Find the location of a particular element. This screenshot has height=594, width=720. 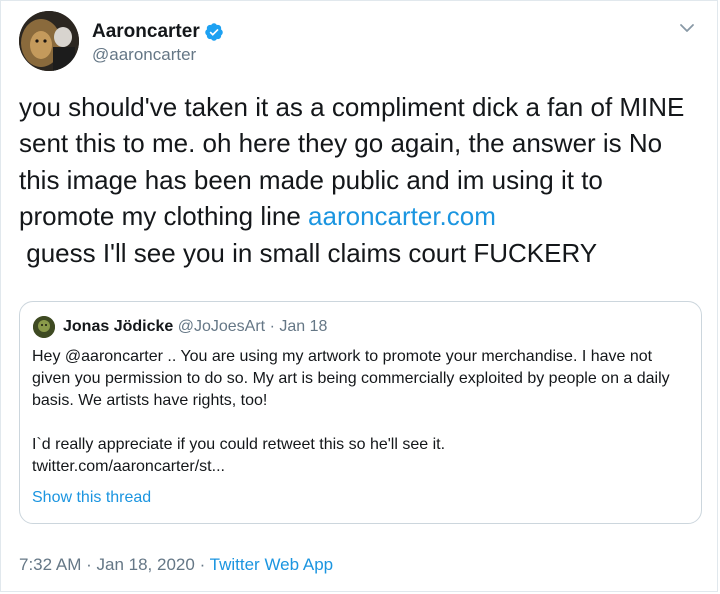

tweet-source: Twitter Web App is located at coordinates (271, 564).